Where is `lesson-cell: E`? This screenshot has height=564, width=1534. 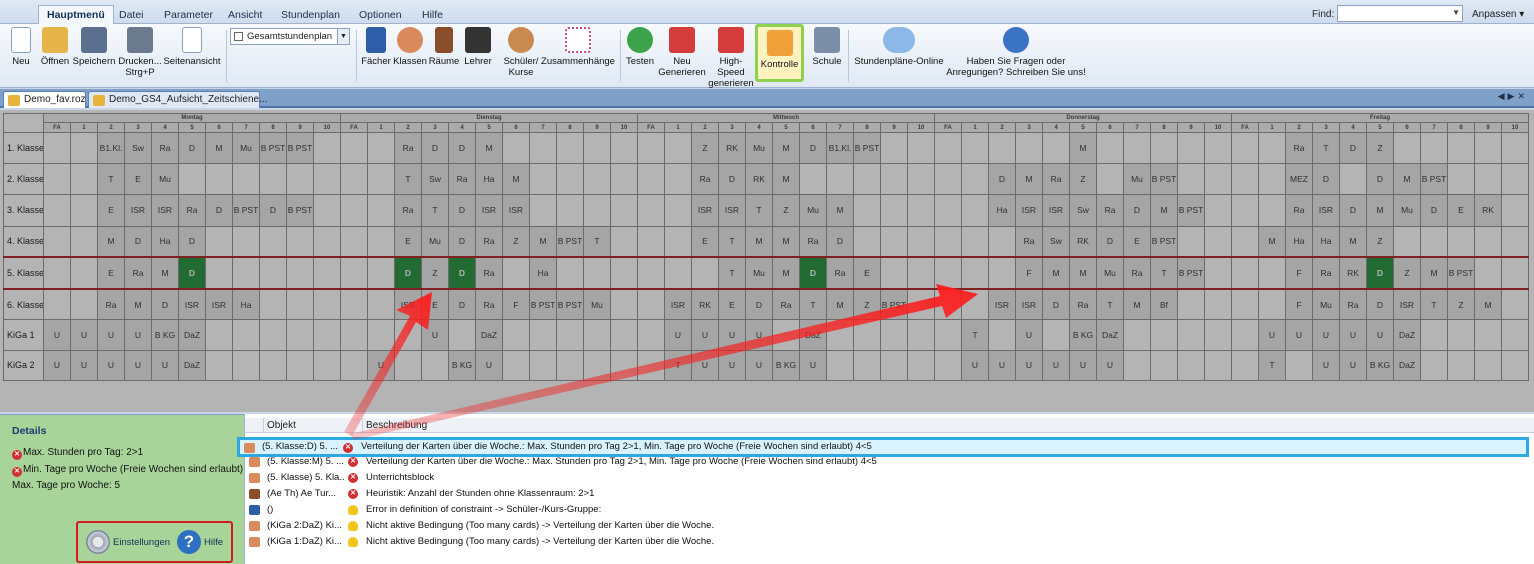
lesson-cell: E is located at coordinates (1137, 241).